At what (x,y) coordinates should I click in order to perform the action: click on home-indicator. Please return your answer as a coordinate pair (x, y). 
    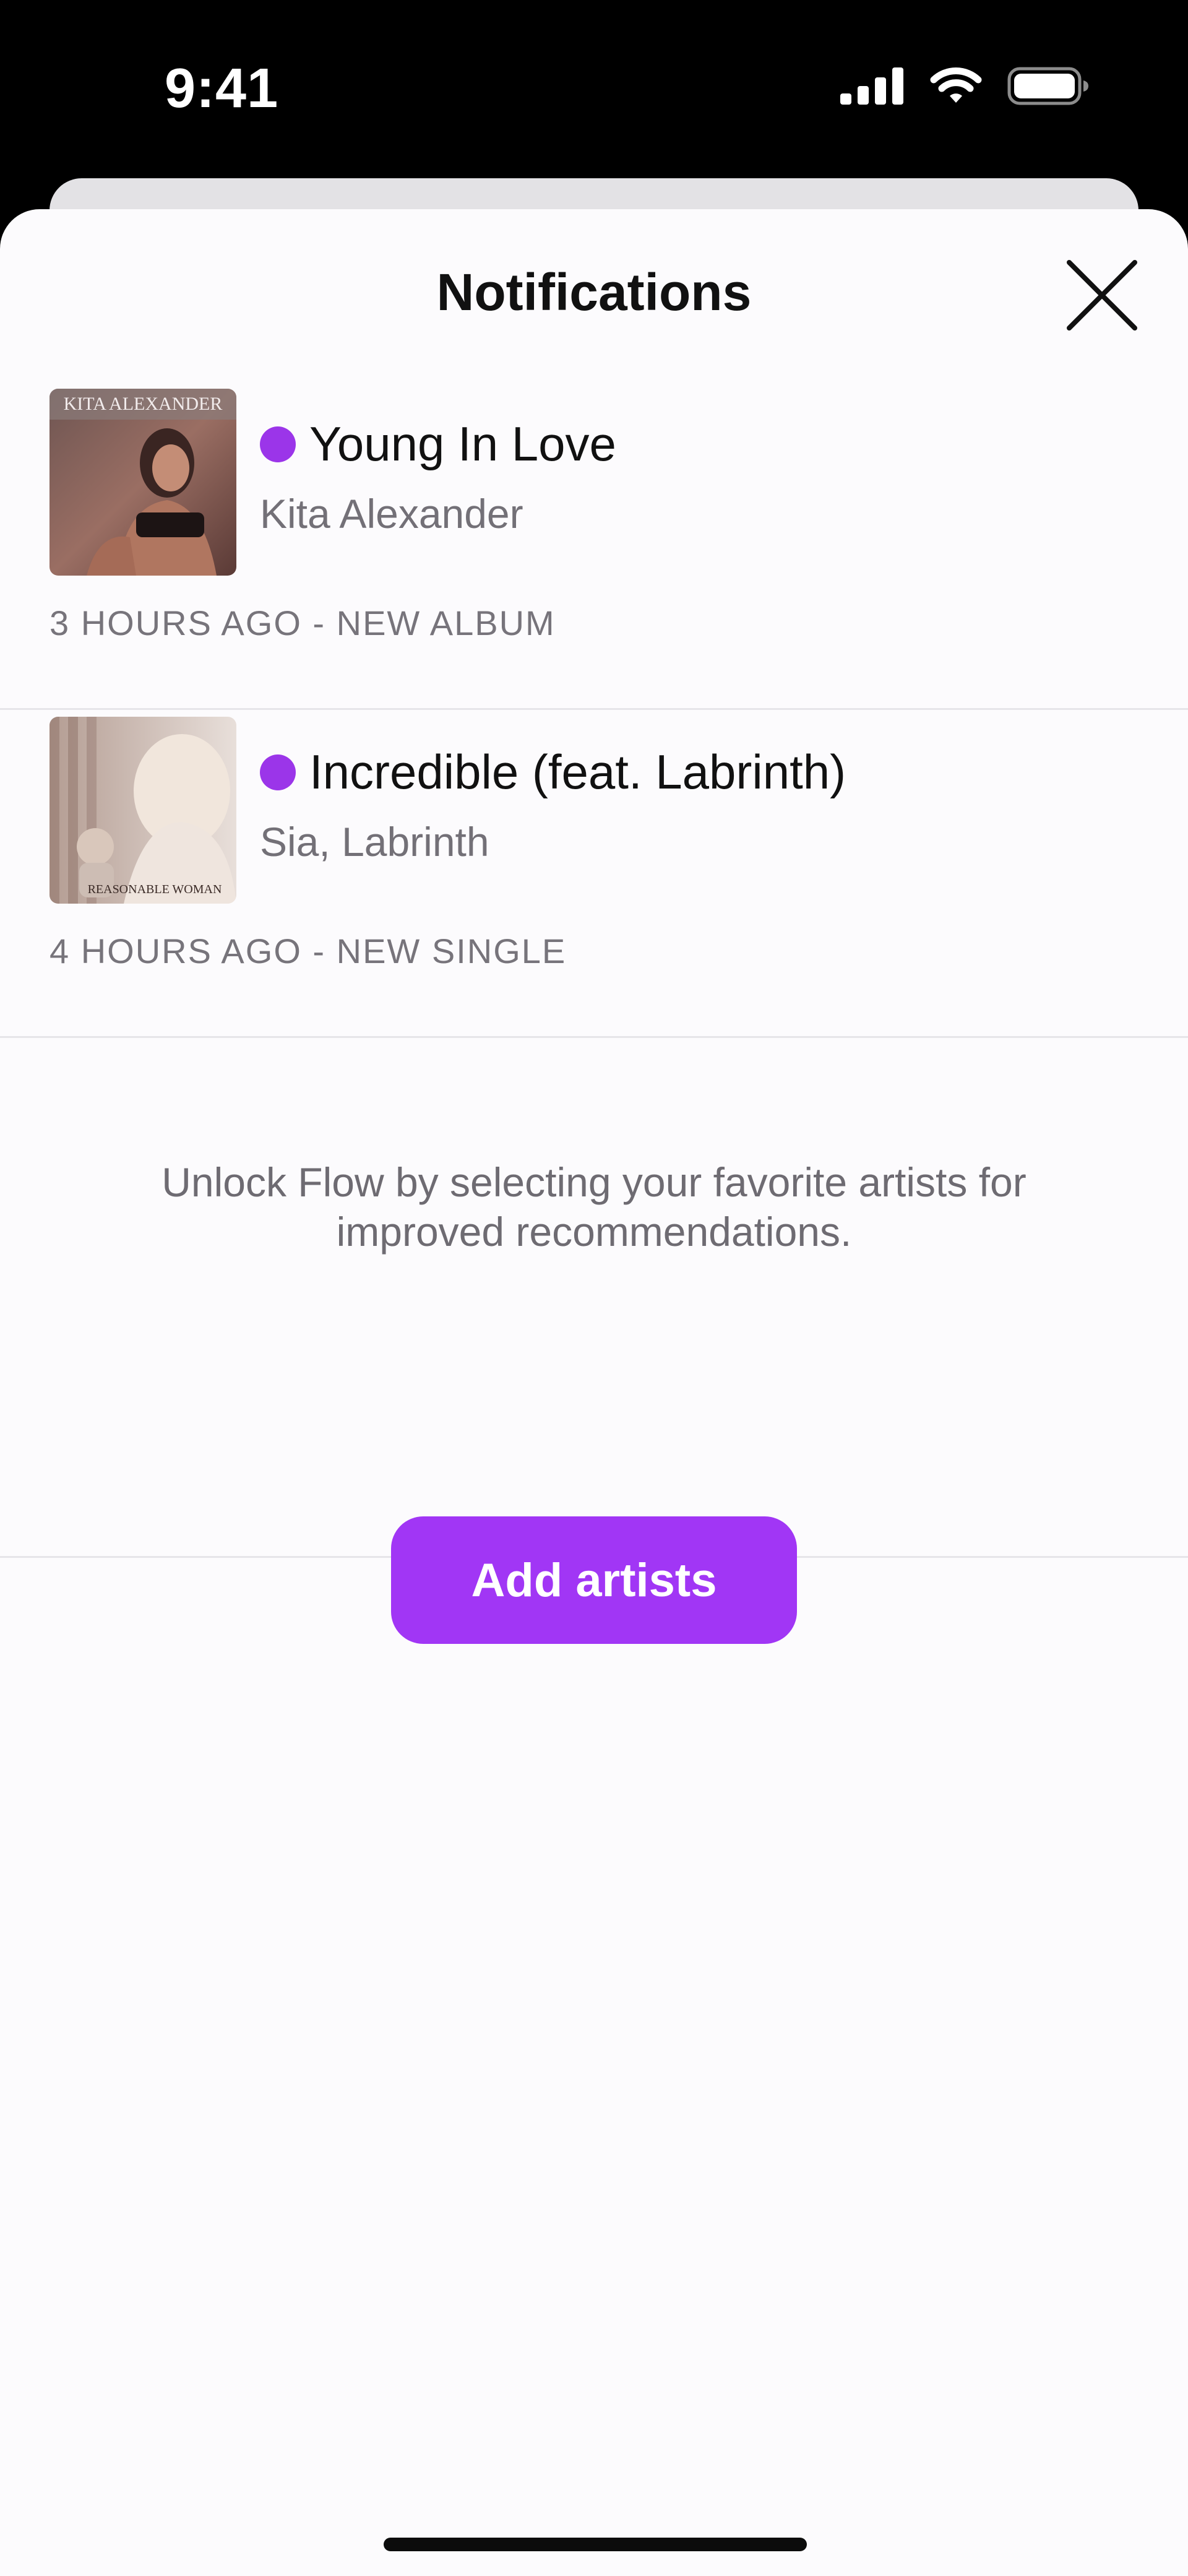
    Looking at the image, I should click on (595, 2544).